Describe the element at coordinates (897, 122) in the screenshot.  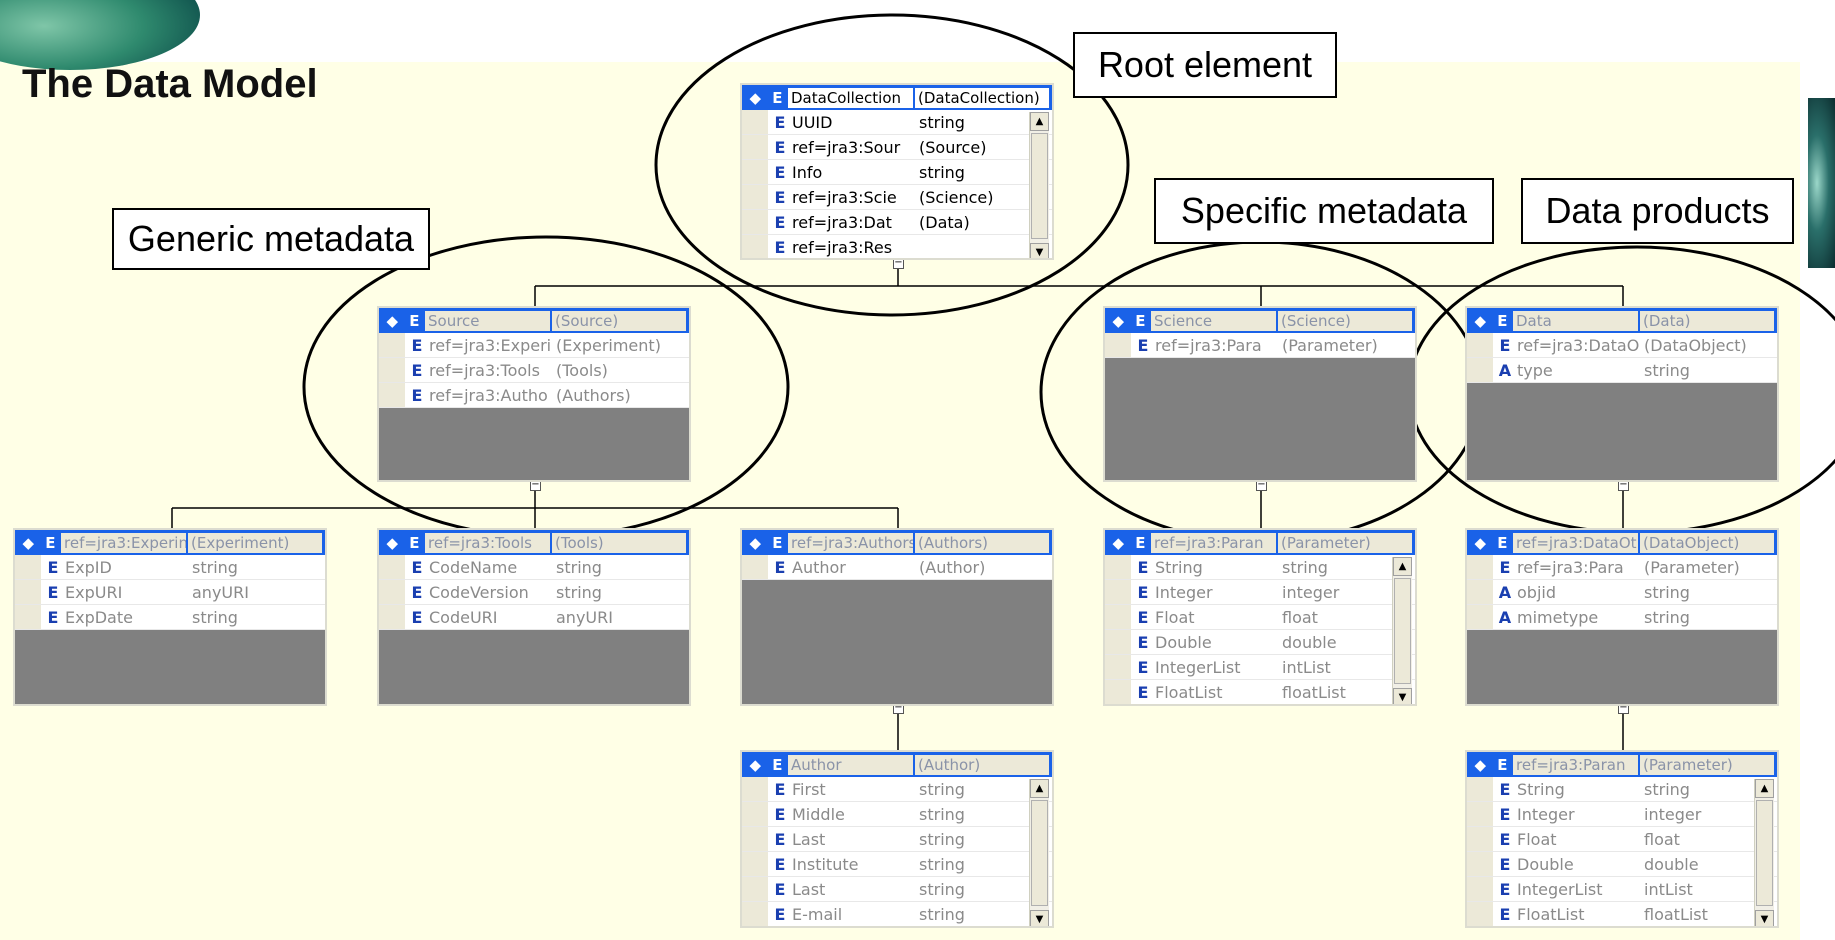
I see `child-row: E UUID string` at that location.